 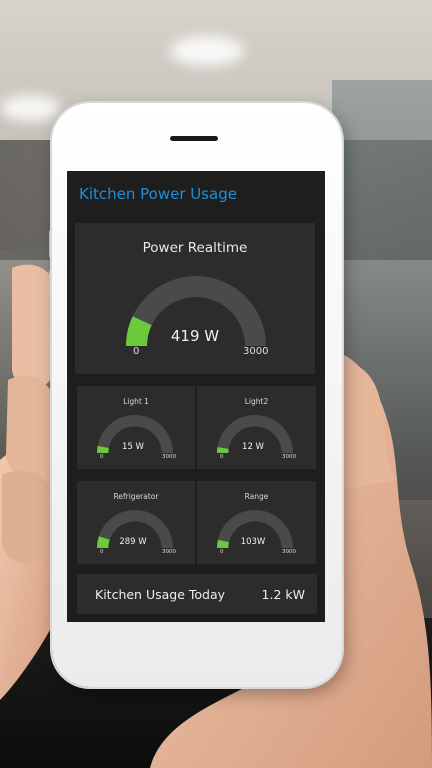 I want to click on gauge-card-range: Range 103W 0 3000, so click(x=256, y=522).